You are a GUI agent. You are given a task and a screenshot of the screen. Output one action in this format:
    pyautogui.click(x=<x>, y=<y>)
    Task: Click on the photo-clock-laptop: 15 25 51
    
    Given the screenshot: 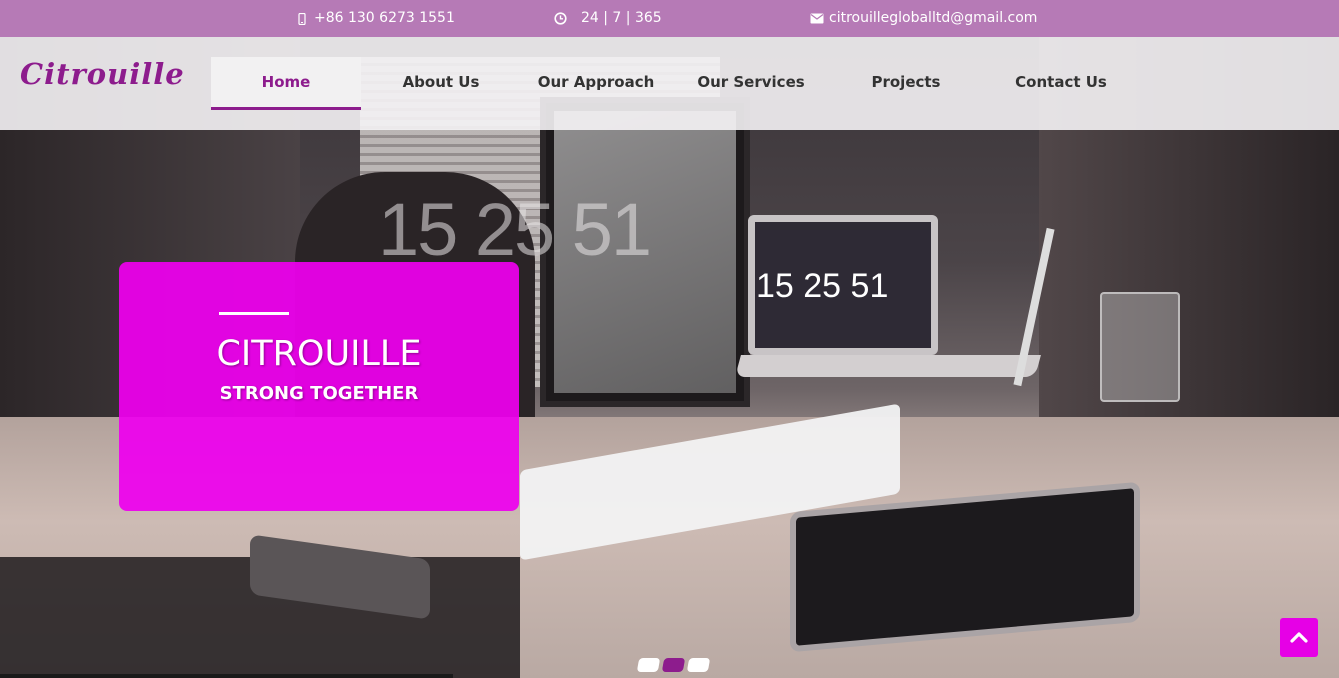 What is the action you would take?
    pyautogui.click(x=822, y=286)
    